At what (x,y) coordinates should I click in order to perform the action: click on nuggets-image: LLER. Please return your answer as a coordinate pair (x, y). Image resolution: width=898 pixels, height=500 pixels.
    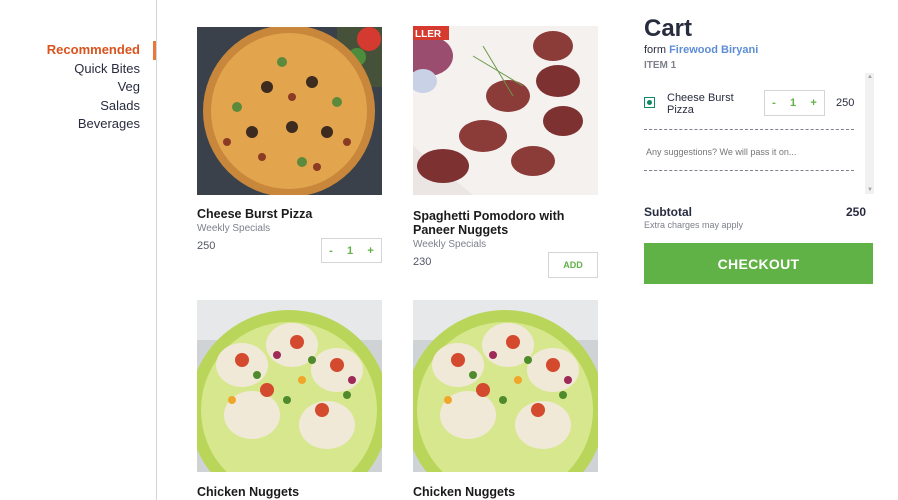
    Looking at the image, I should click on (505, 110).